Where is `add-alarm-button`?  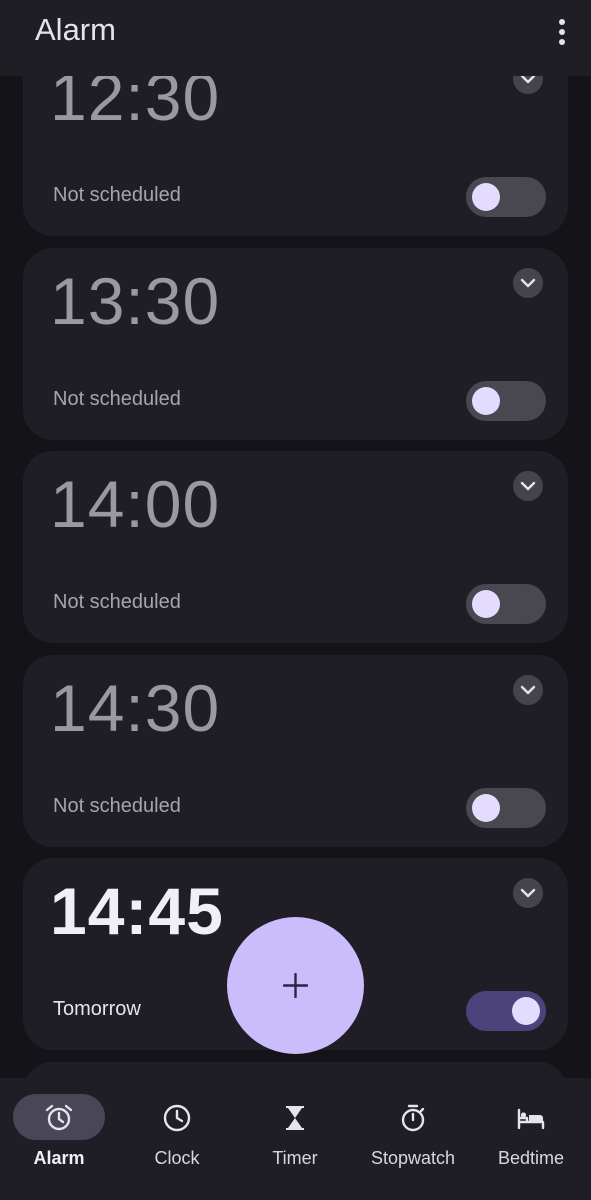
add-alarm-button is located at coordinates (295, 985).